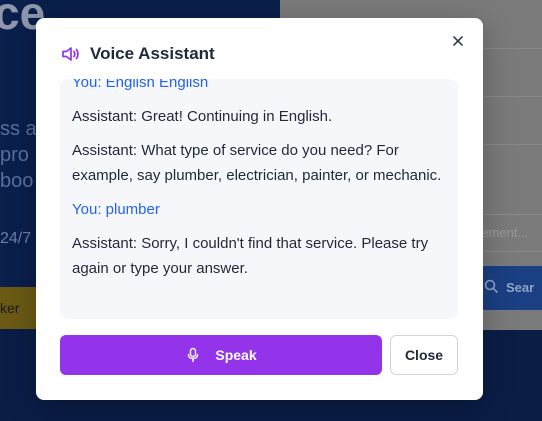  Describe the element at coordinates (71, 54) in the screenshot. I see `speaker-icon` at that location.